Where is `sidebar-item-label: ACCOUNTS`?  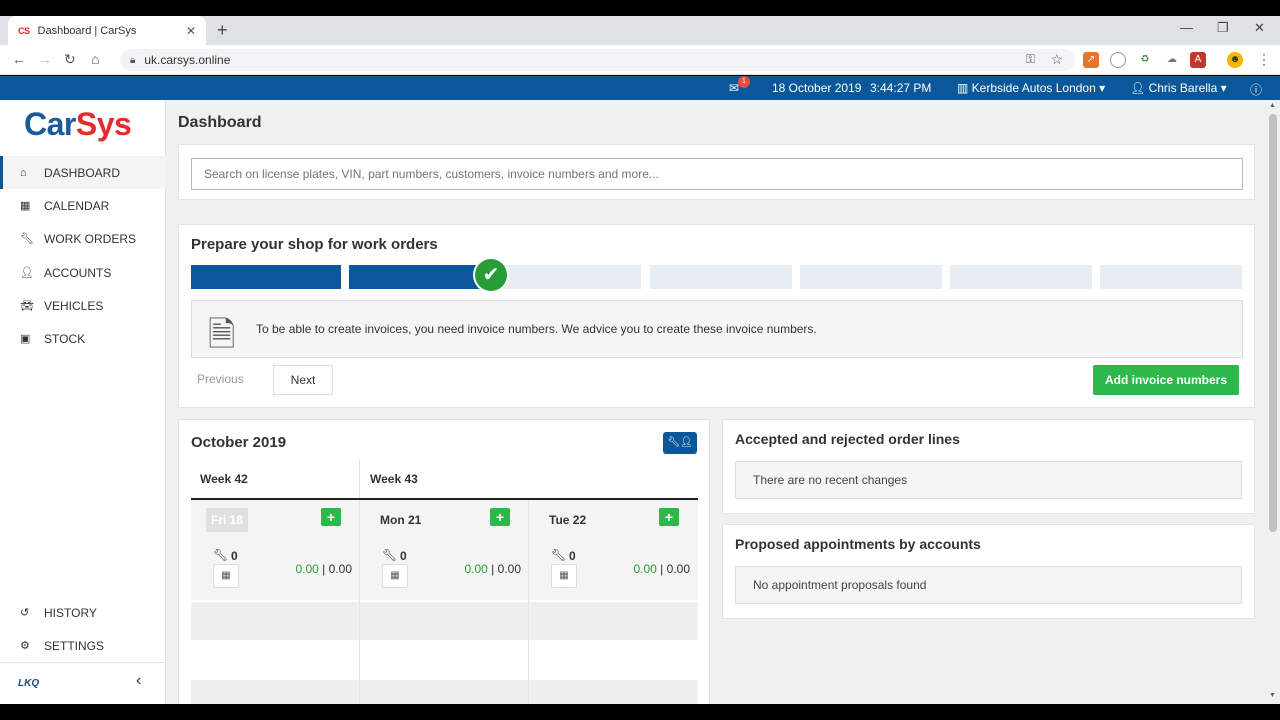 sidebar-item-label: ACCOUNTS is located at coordinates (78, 272).